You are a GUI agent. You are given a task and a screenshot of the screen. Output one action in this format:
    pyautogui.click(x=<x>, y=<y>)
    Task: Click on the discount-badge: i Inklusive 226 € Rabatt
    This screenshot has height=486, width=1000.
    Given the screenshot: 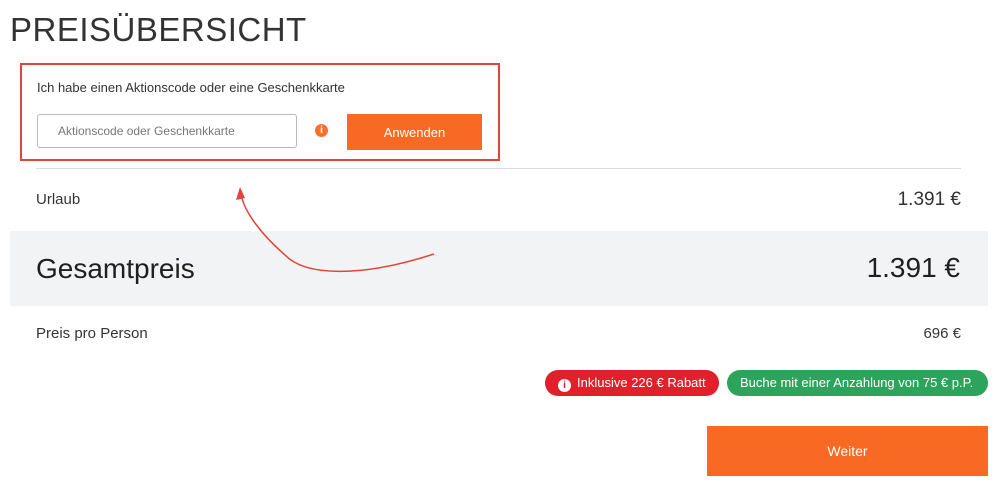 What is the action you would take?
    pyautogui.click(x=632, y=383)
    